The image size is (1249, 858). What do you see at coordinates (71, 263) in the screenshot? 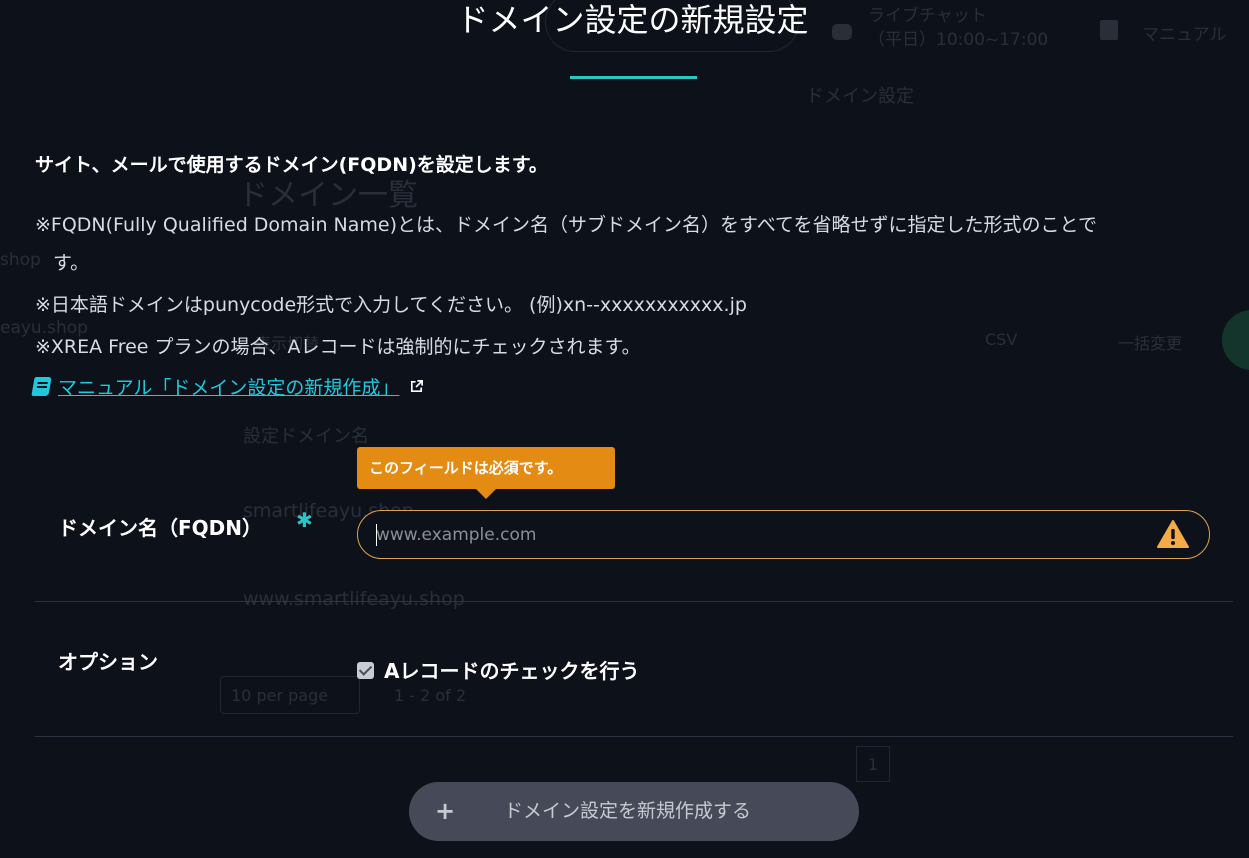
I see `fqdn-note-line2: す。` at bounding box center [71, 263].